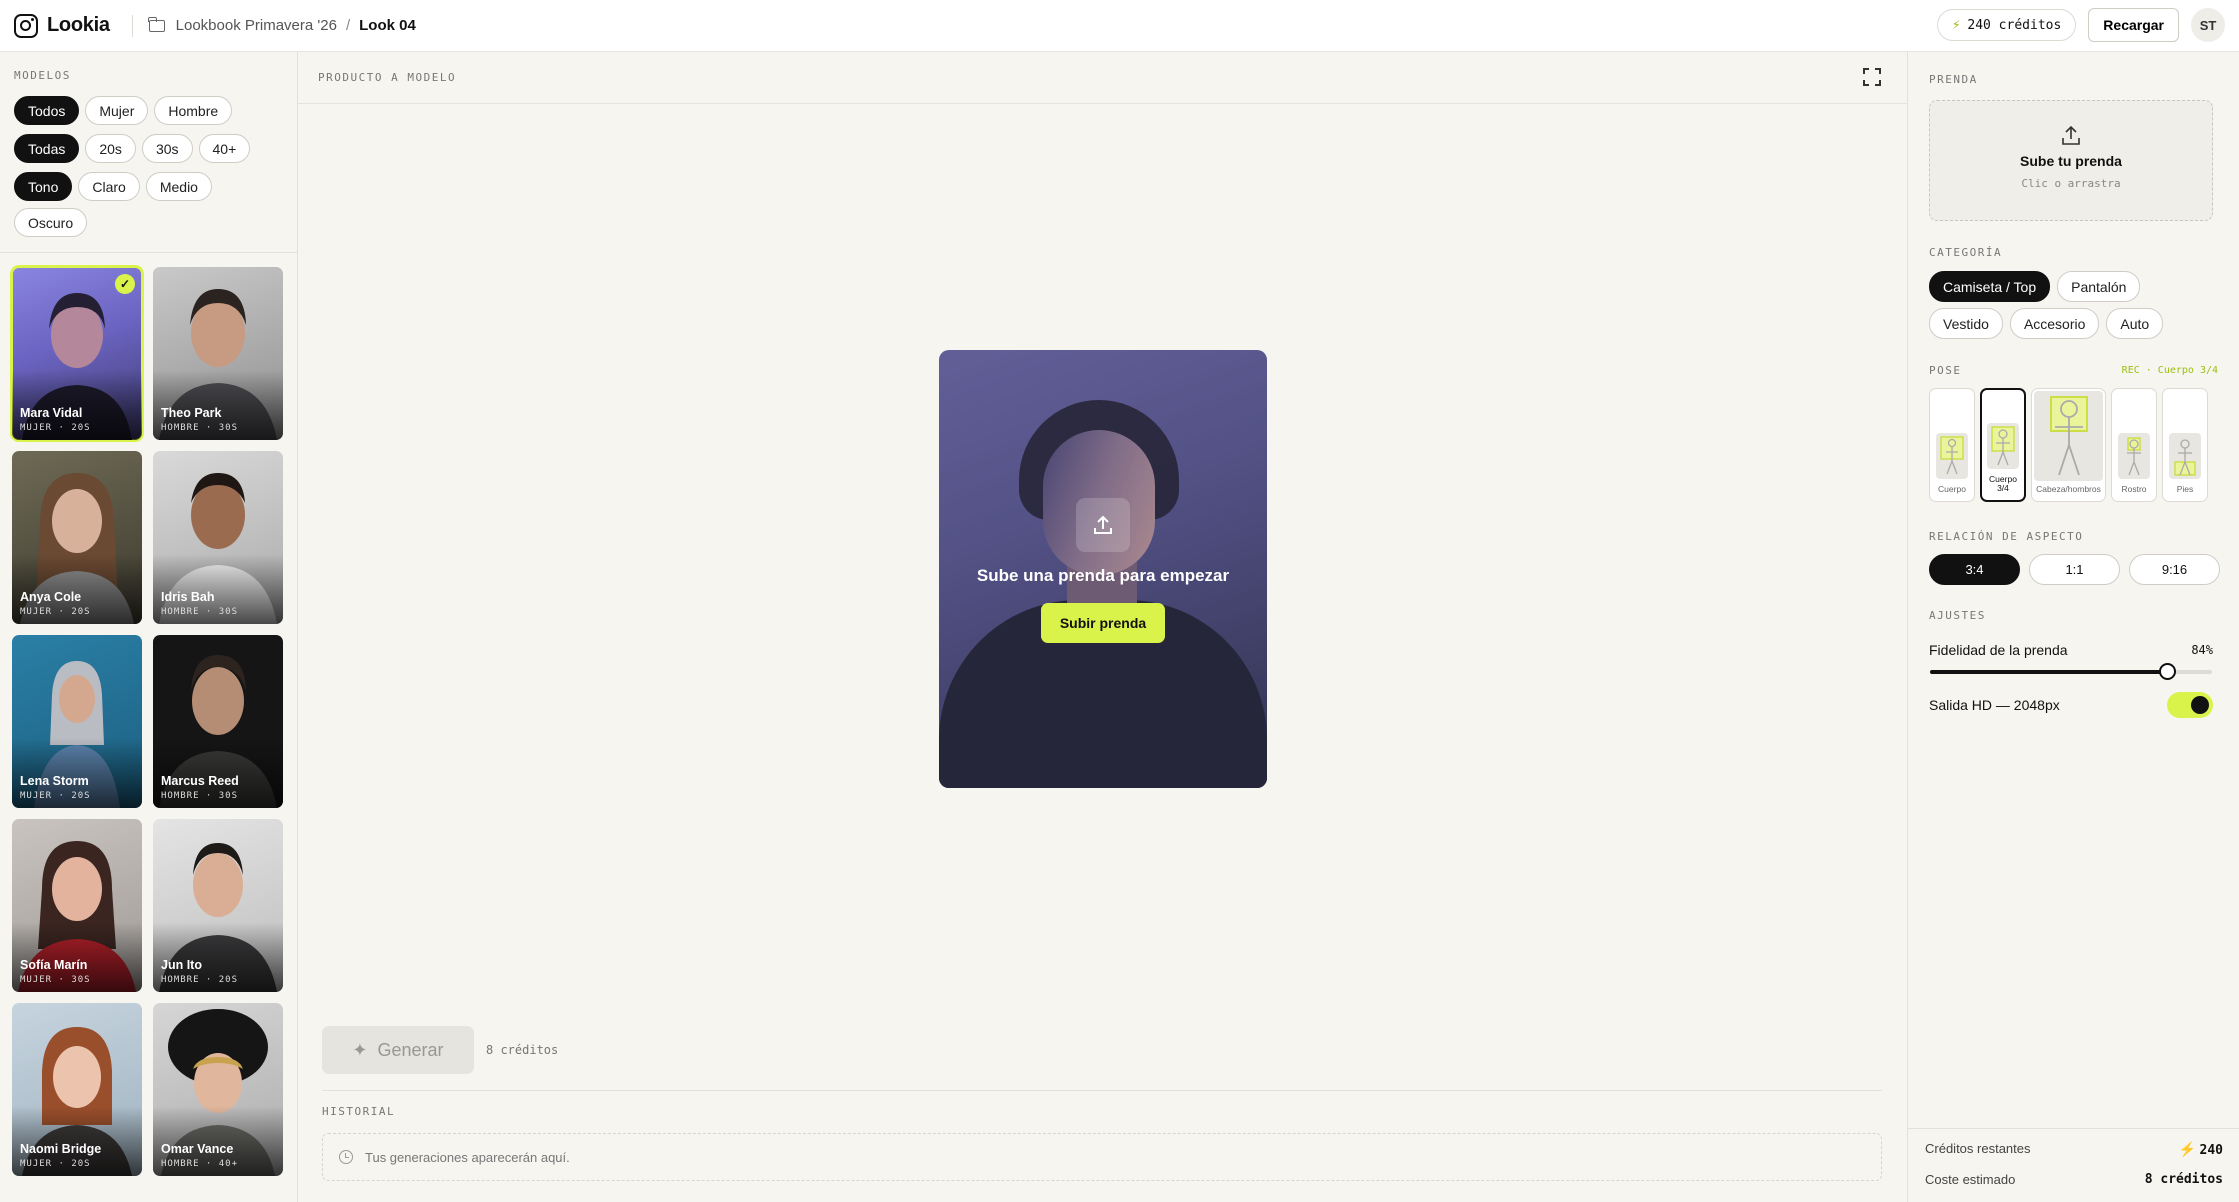 This screenshot has width=2239, height=1202. What do you see at coordinates (62, 25) in the screenshot?
I see `app-logo: Lookia` at bounding box center [62, 25].